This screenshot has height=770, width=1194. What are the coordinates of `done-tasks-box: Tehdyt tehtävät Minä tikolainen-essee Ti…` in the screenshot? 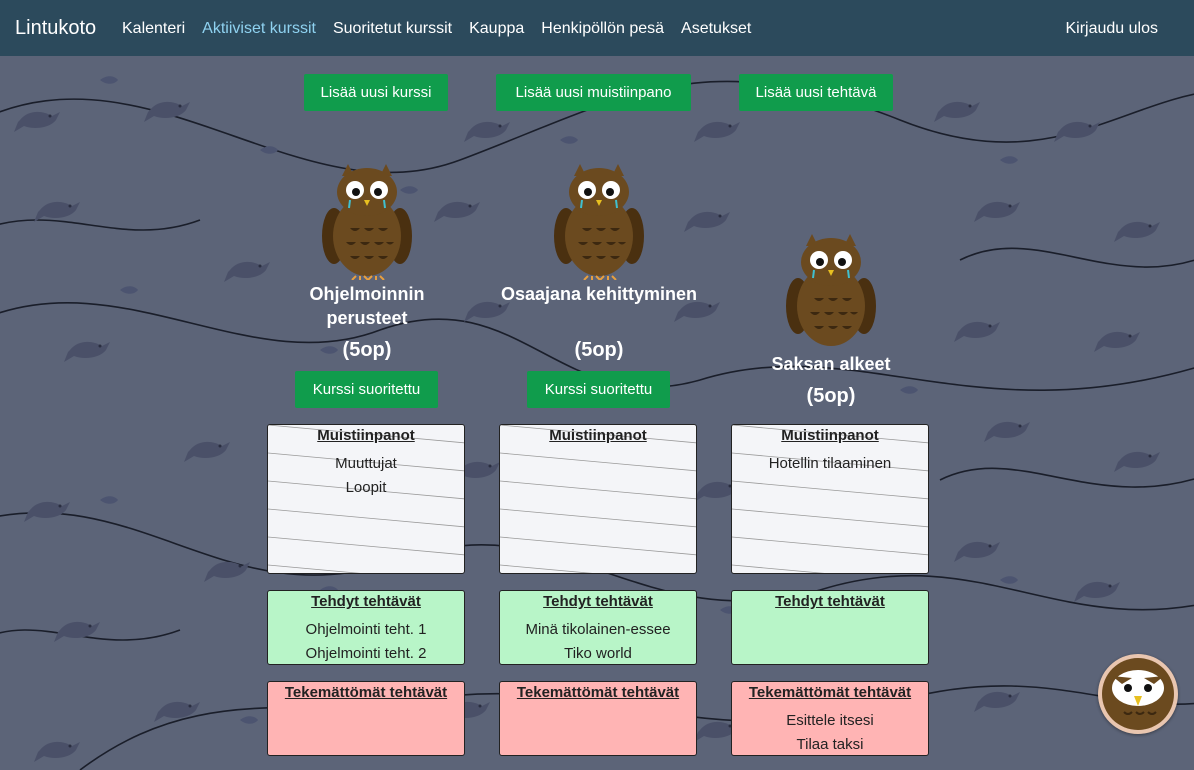 It's located at (598, 627).